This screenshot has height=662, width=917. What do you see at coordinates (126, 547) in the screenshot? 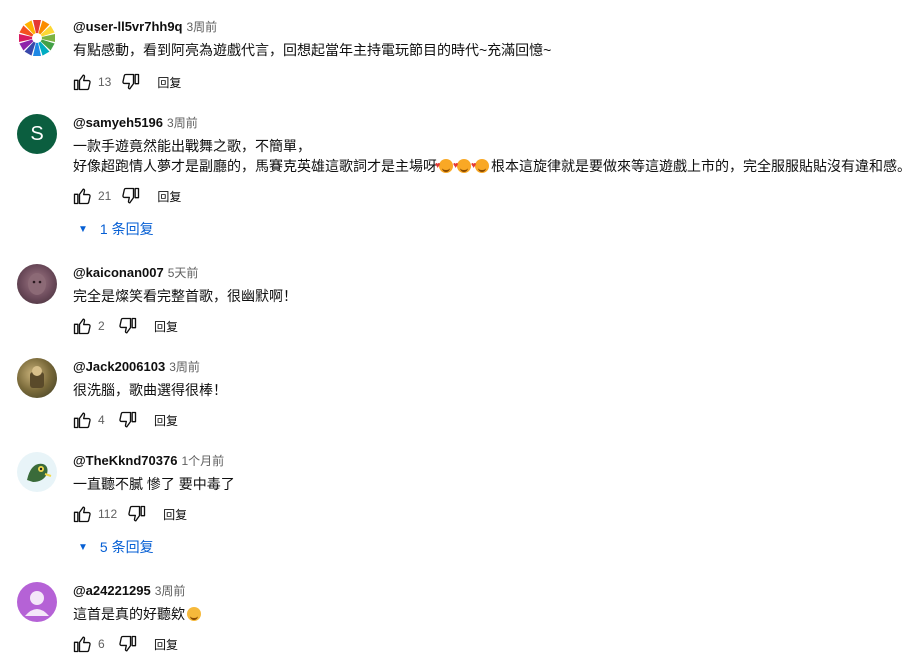
I see `replies-count-label: 5 条回复` at bounding box center [126, 547].